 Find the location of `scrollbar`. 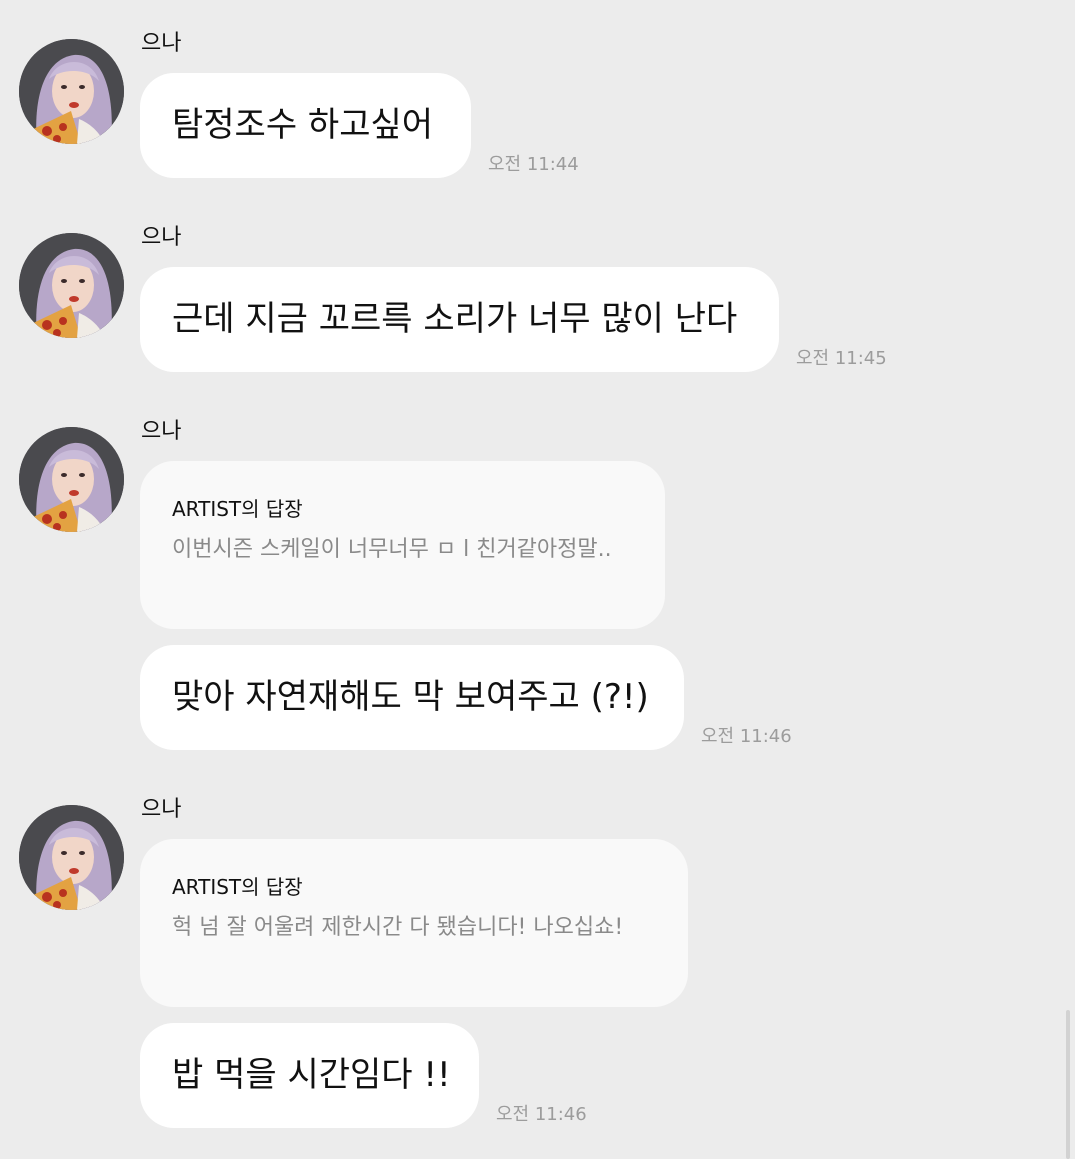

scrollbar is located at coordinates (1068, 1084).